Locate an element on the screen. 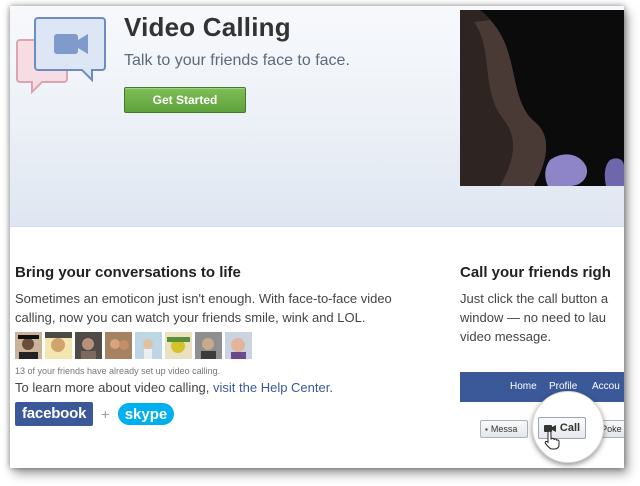 Image resolution: width=640 pixels, height=486 pixels. message-icon: ▪ is located at coordinates (486, 429).